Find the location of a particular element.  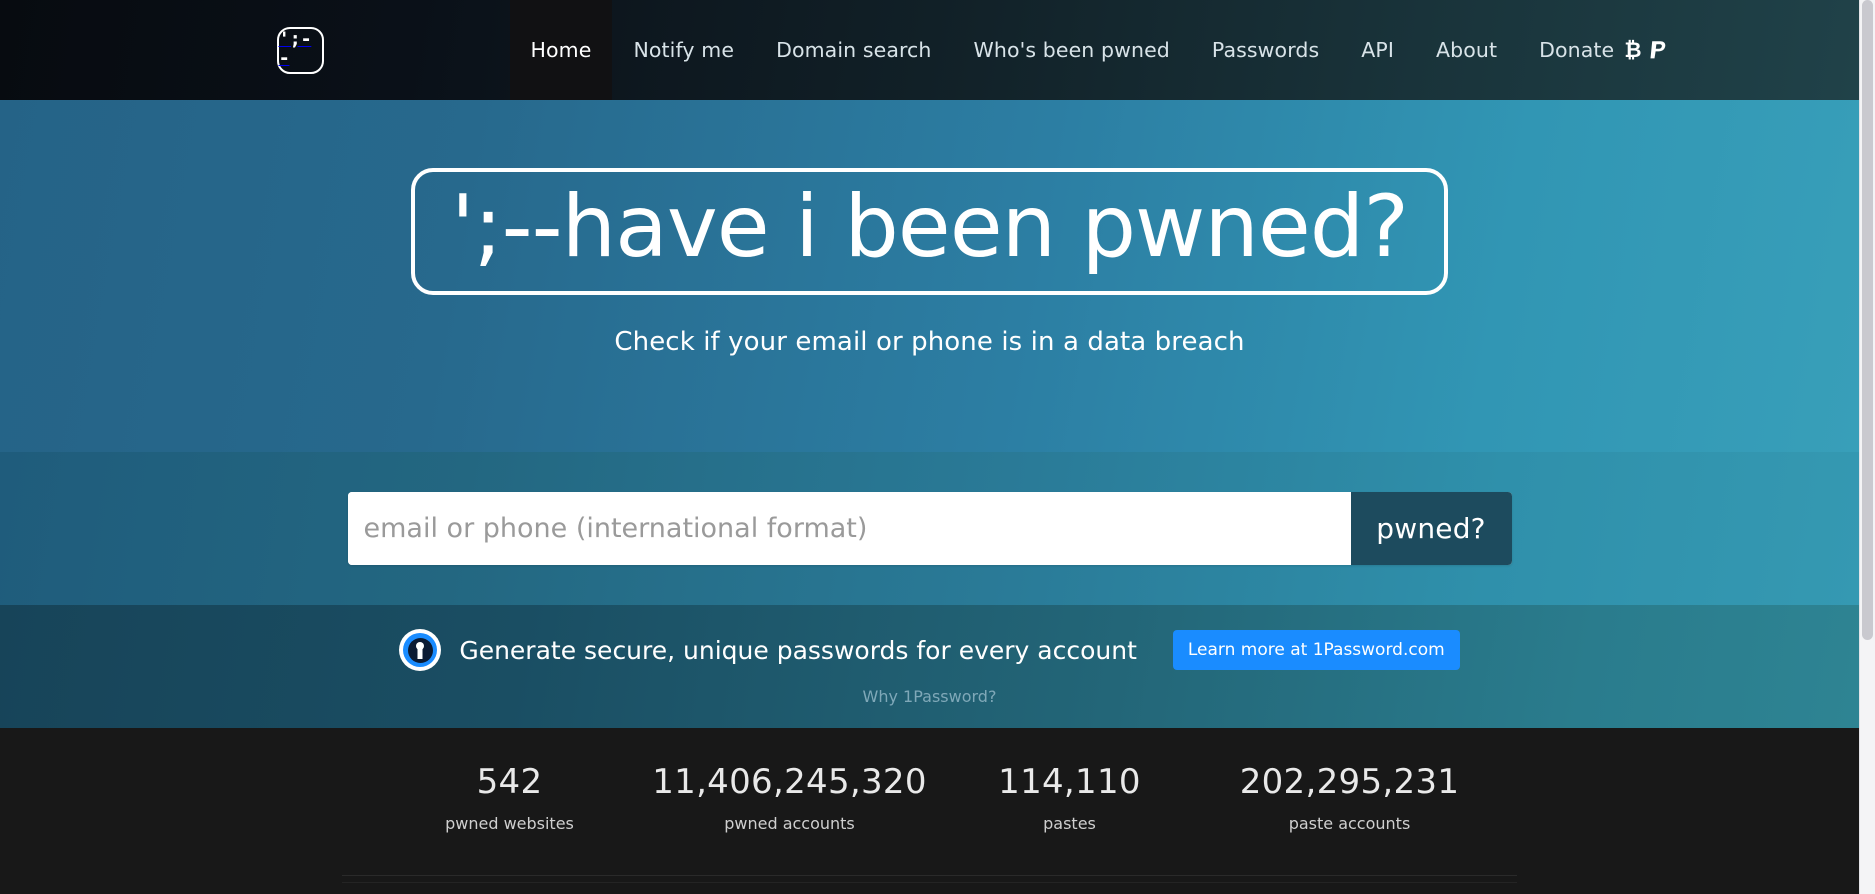

content-divider is located at coordinates (929, 879).